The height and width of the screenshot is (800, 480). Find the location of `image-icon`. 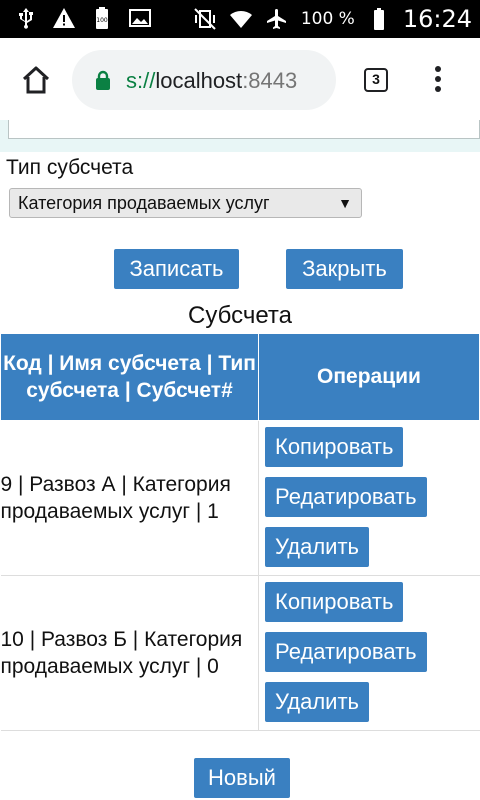

image-icon is located at coordinates (140, 18).